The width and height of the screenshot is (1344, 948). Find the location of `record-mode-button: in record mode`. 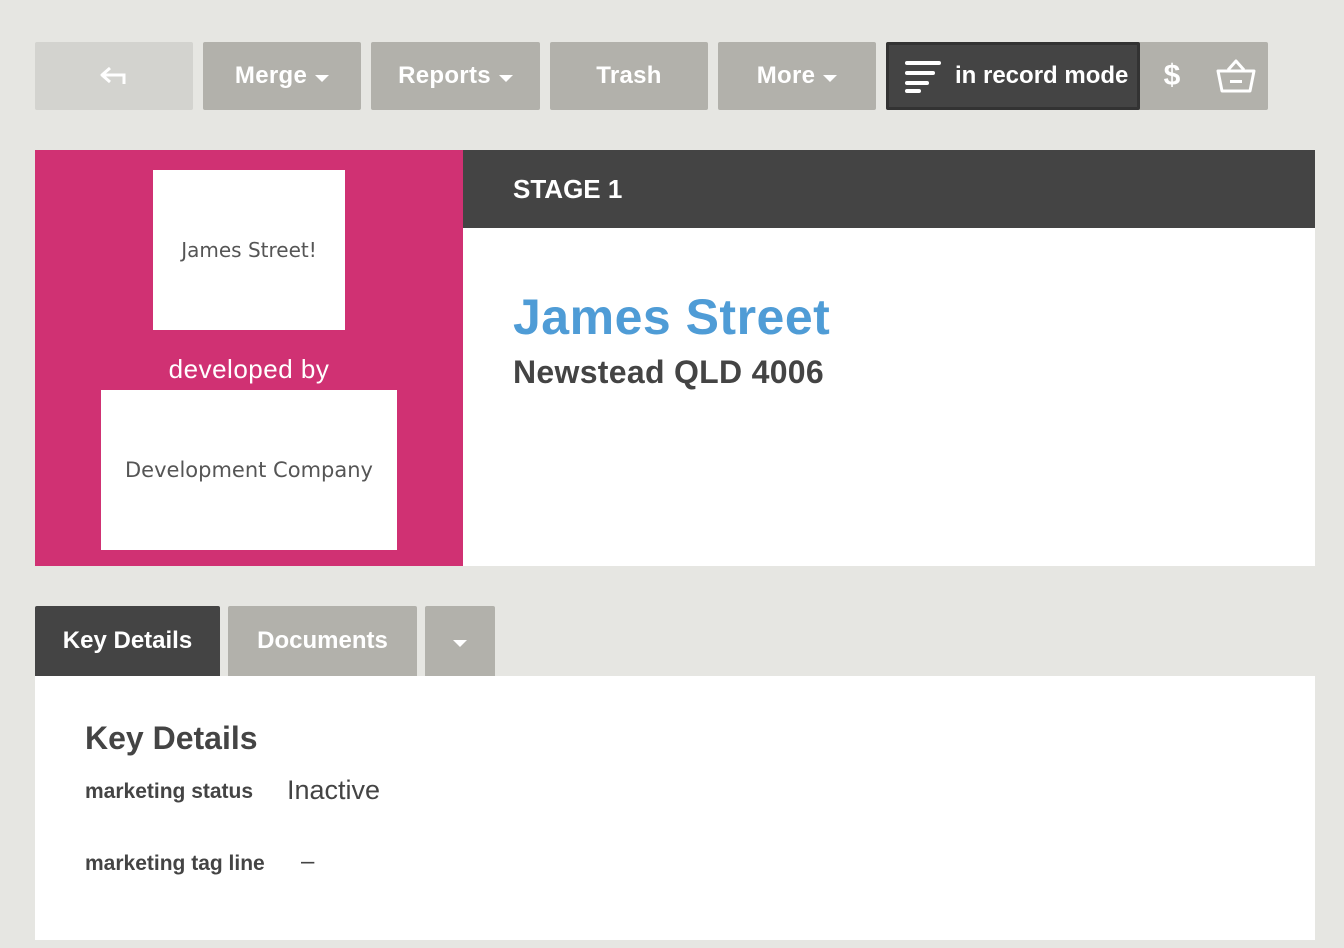

record-mode-button: in record mode is located at coordinates (1013, 76).